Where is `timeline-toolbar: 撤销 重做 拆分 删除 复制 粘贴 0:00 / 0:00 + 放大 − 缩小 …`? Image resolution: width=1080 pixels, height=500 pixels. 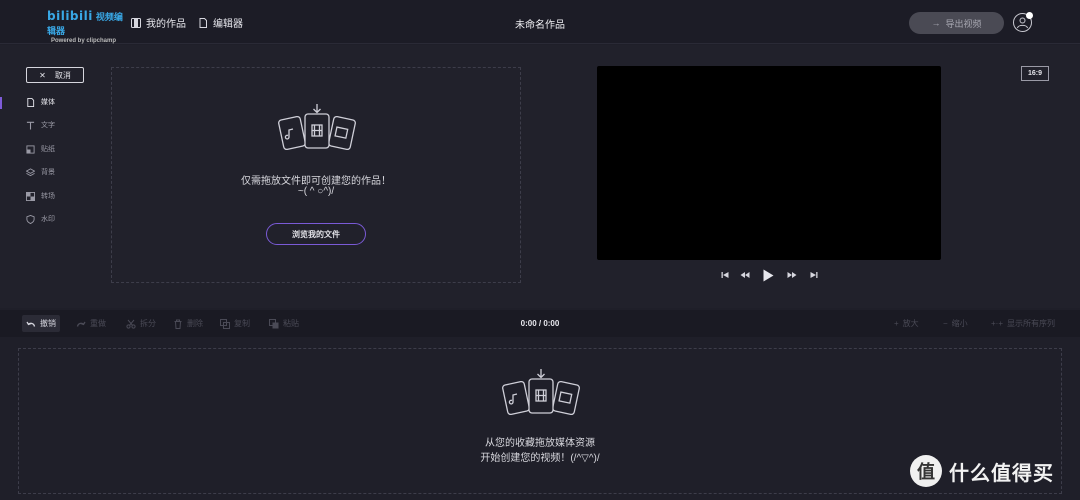
timeline-toolbar: 撤销 重做 拆分 删除 复制 粘贴 0:00 / 0:00 + 放大 − 缩小 … is located at coordinates (540, 323).